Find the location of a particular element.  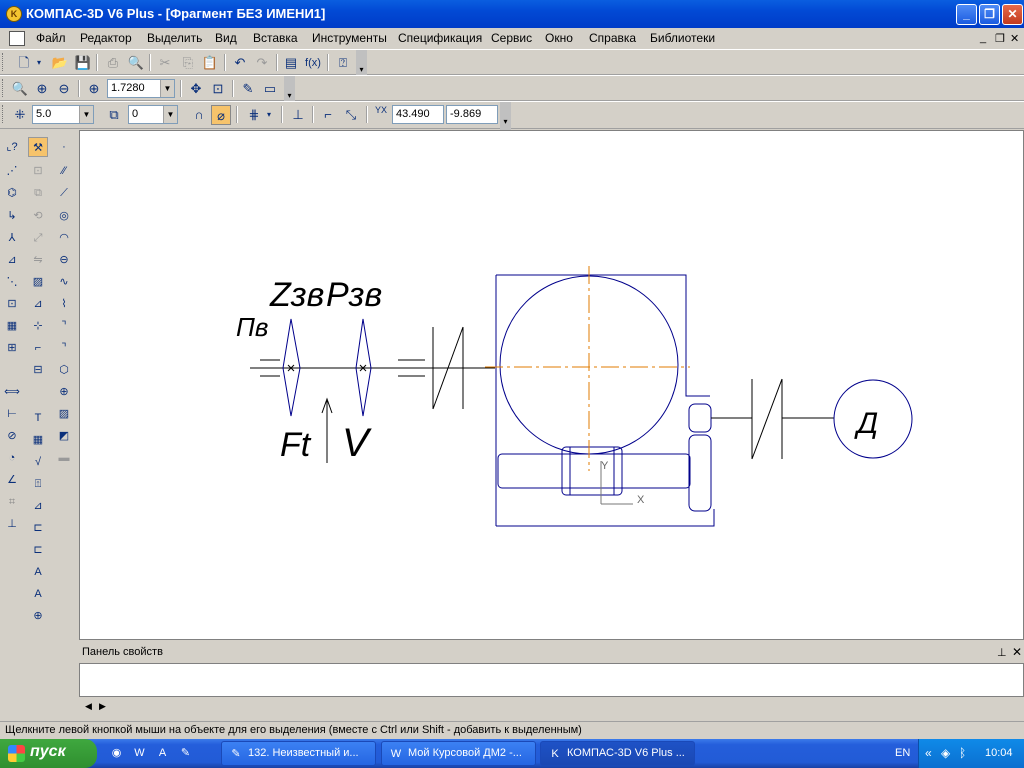

mdi-restore-button: ❐ is located at coordinates (1000, 38).